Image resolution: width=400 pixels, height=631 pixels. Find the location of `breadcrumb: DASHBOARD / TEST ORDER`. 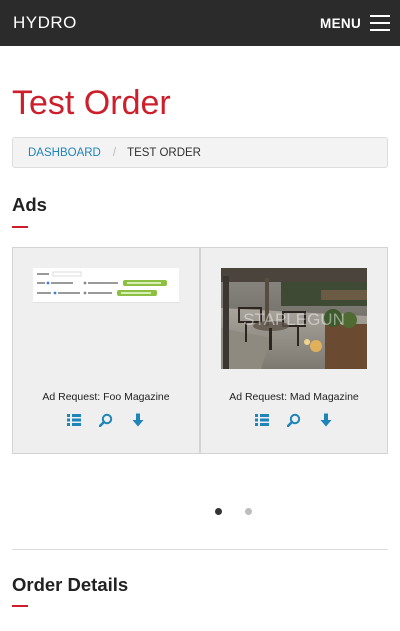

breadcrumb: DASHBOARD / TEST ORDER is located at coordinates (200, 152).